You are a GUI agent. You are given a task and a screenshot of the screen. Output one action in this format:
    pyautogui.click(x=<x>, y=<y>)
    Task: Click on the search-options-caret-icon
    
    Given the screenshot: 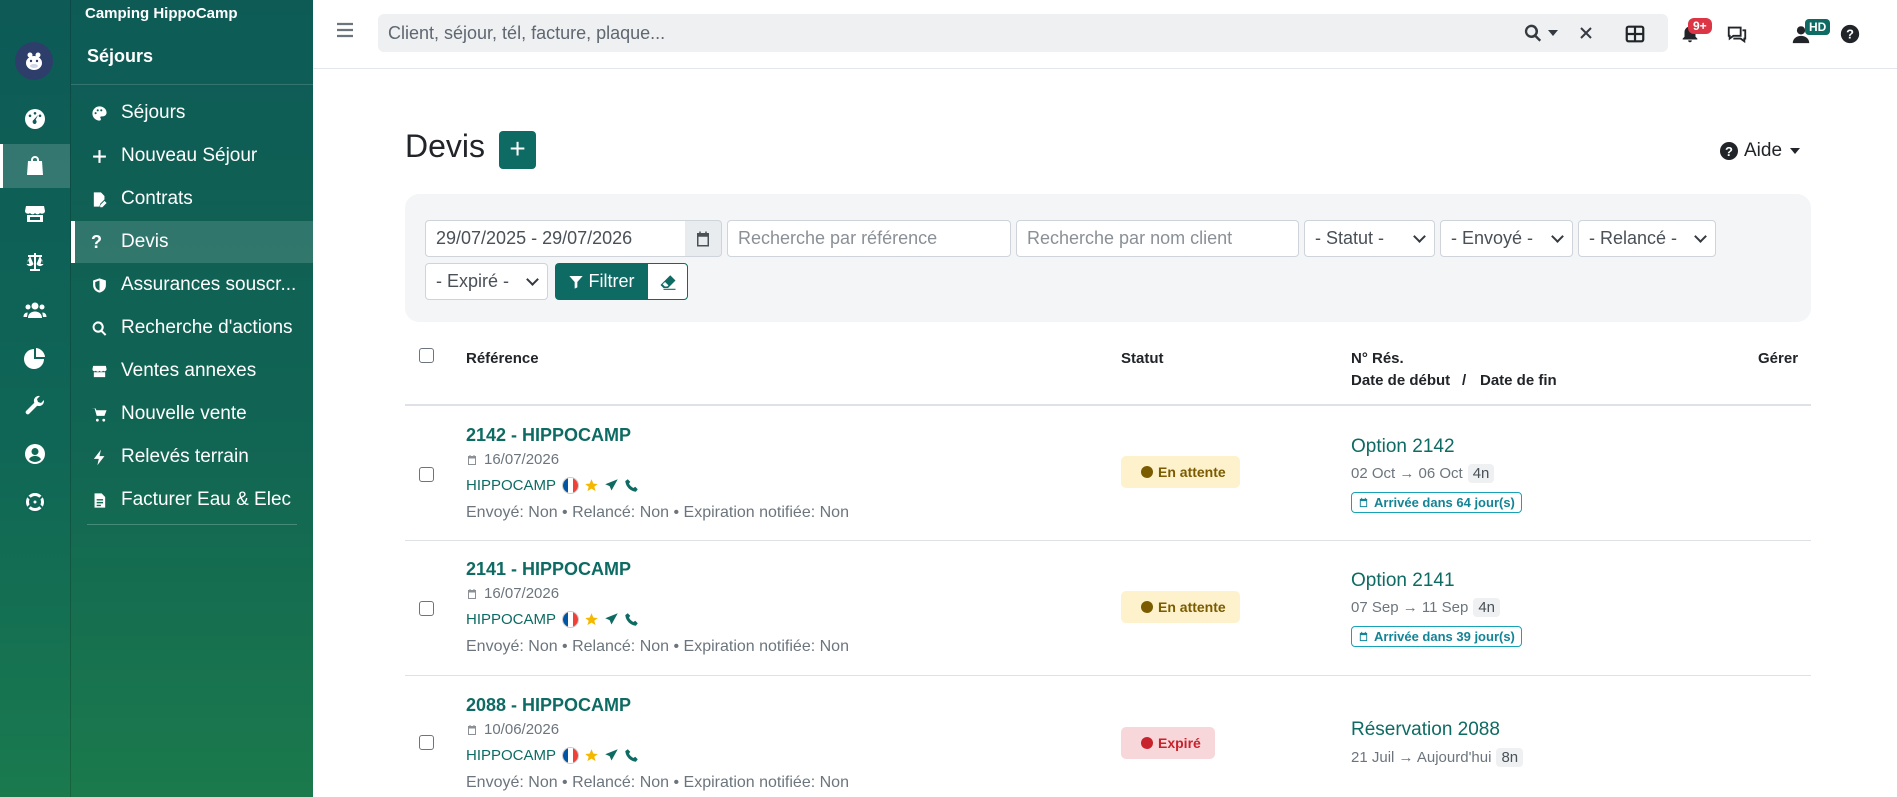 What is the action you would take?
    pyautogui.click(x=1553, y=33)
    